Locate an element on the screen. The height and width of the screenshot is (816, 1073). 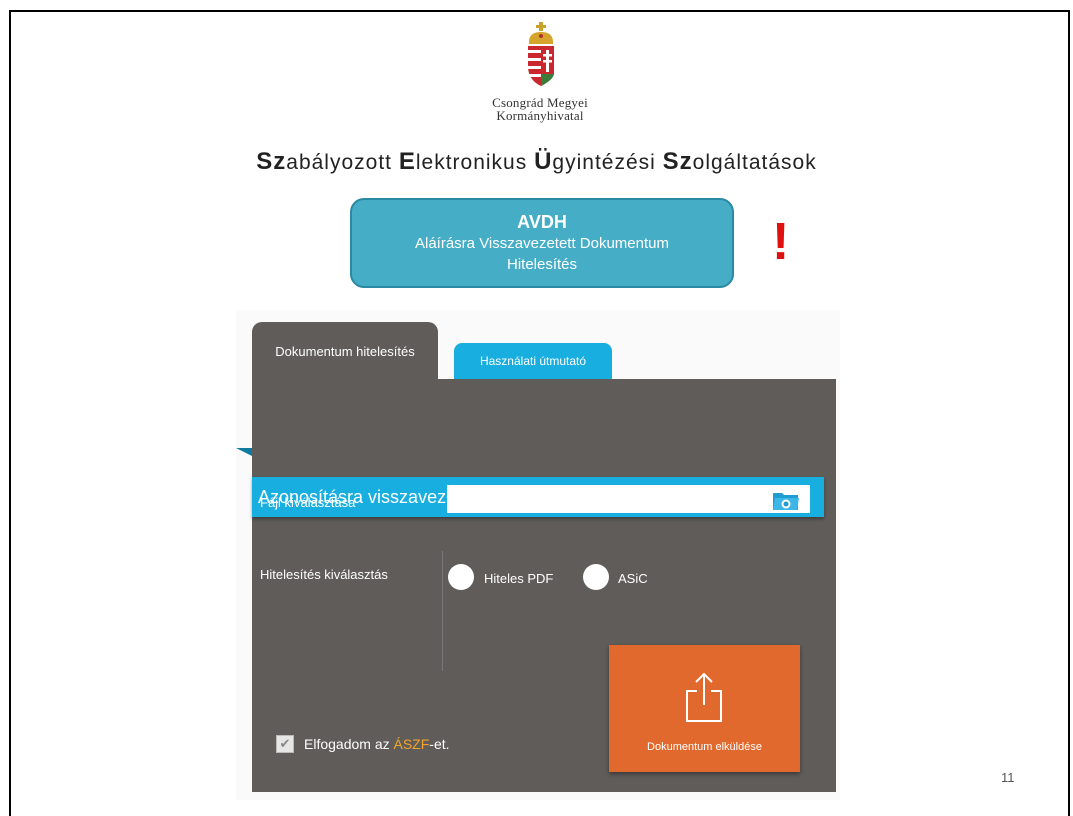
radio-hiteles-pdf-label: Hiteles PDF is located at coordinates (518, 578).